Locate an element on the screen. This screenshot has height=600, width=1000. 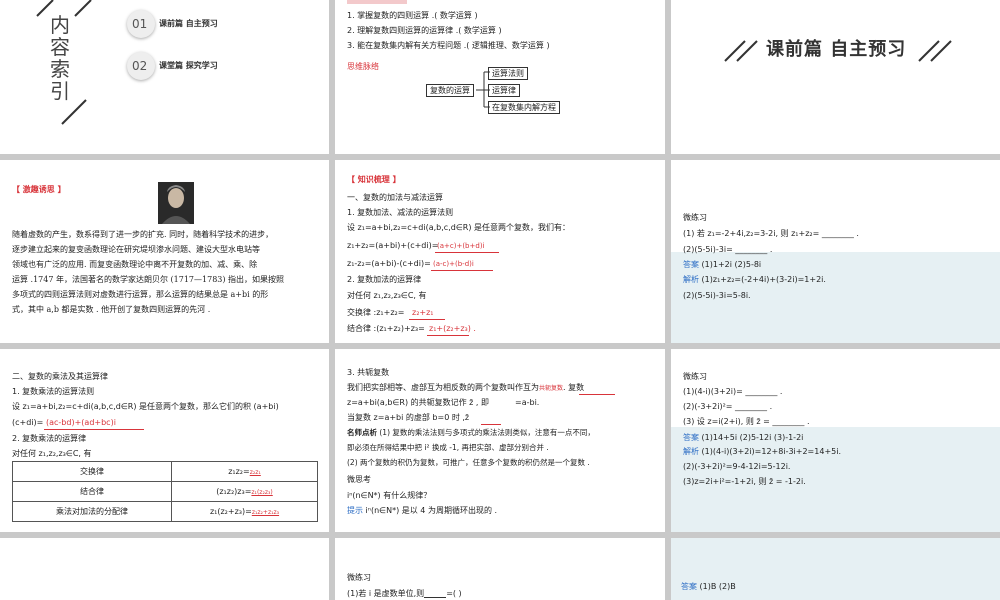
slide-exercise-3: 微练习 (1)若 i 是虚数单位,则 =( ) is located at coordinates (500, 569).